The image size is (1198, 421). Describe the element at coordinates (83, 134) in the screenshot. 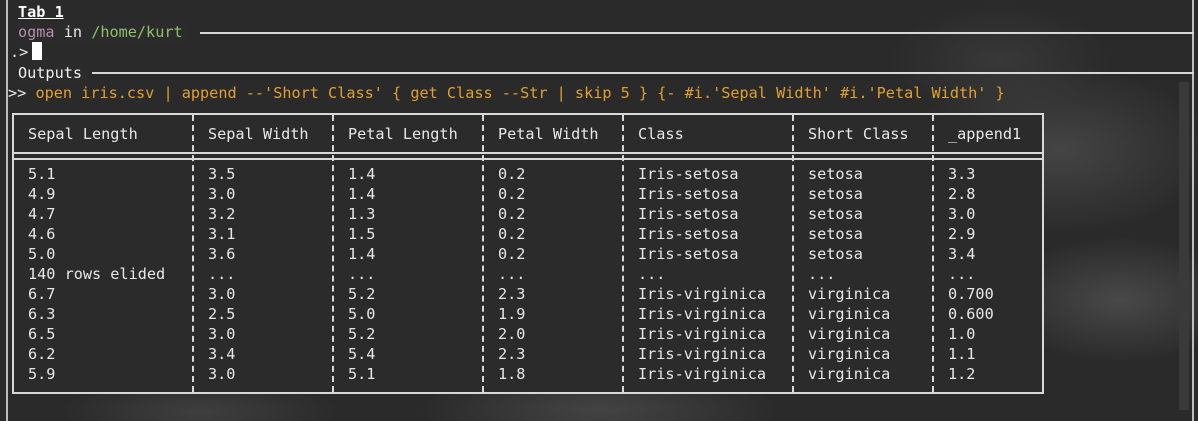

I see `column-header-sepal-length: Sepal Length` at that location.